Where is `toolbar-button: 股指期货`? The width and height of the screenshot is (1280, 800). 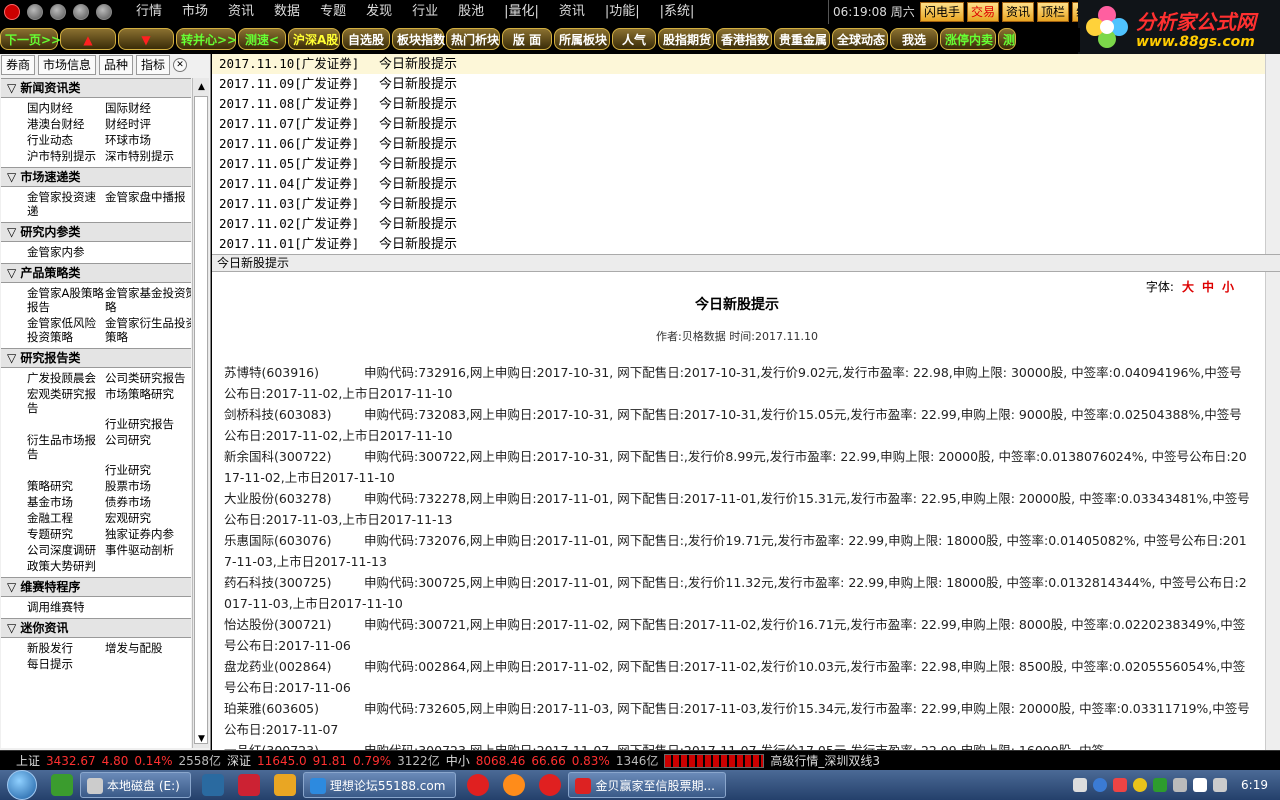 toolbar-button: 股指期货 is located at coordinates (686, 39).